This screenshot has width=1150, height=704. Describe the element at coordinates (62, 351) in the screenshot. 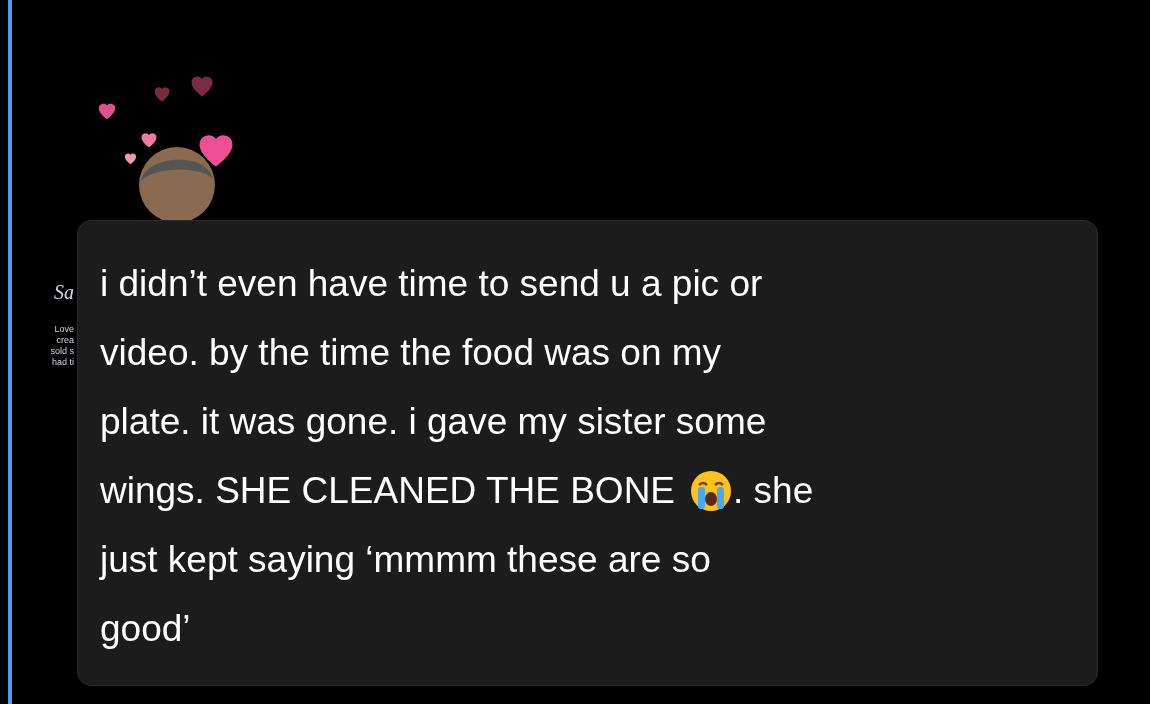

I see `post-text: sold s` at that location.